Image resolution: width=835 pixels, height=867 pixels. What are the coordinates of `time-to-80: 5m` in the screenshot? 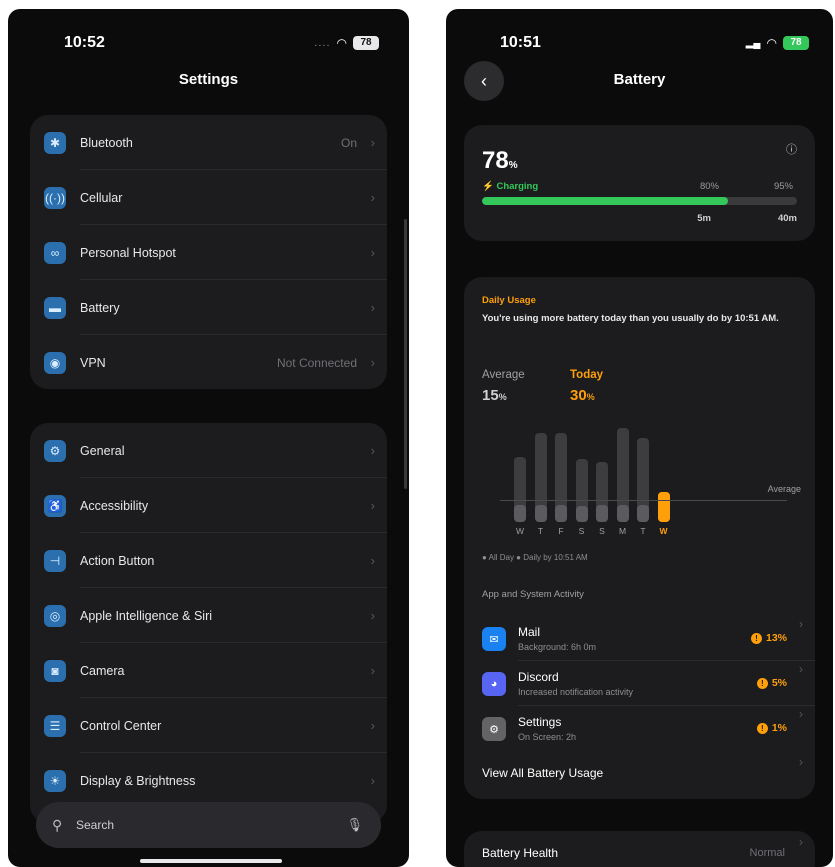 It's located at (704, 218).